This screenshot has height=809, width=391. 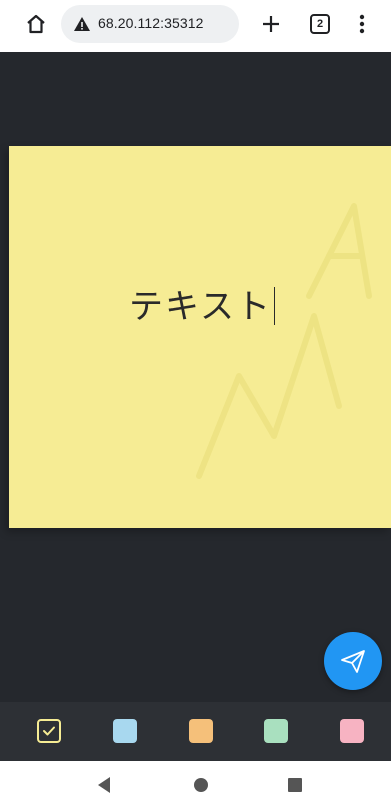 I want to click on url-text: 68.20.112:35312, so click(x=151, y=23).